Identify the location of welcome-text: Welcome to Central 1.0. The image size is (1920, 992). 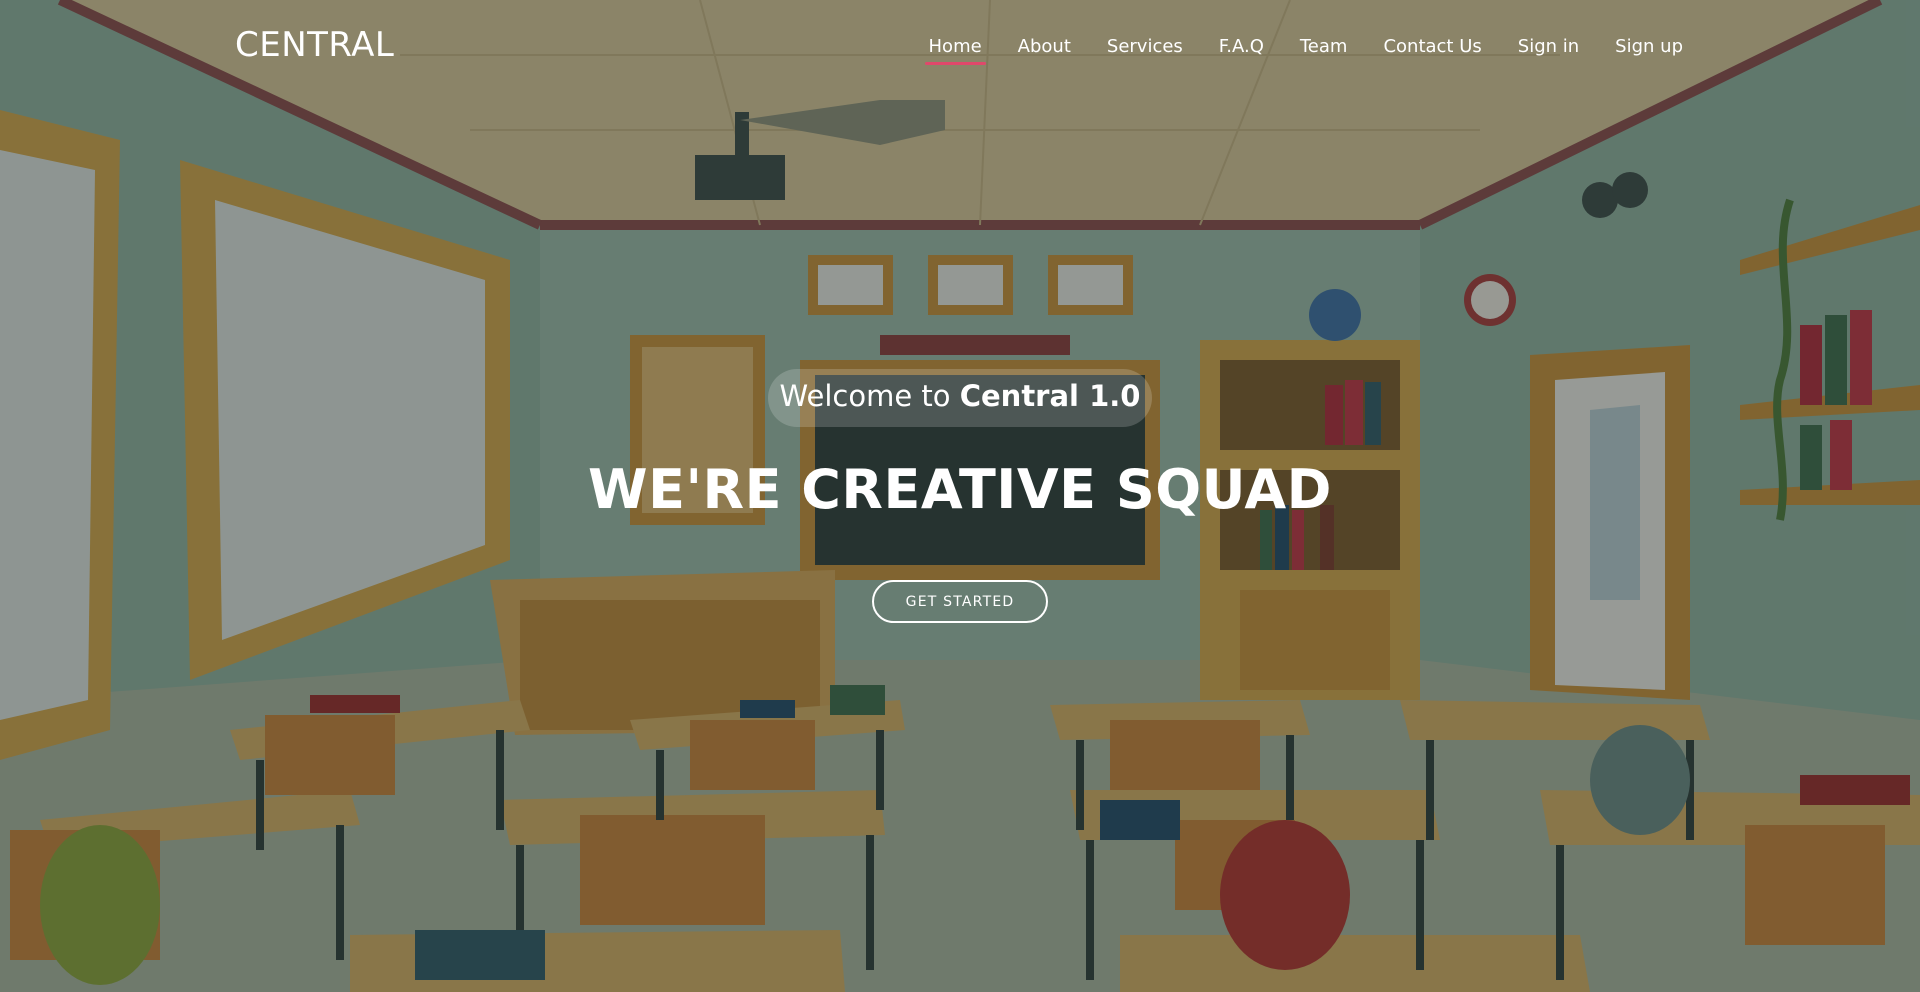
(960, 396).